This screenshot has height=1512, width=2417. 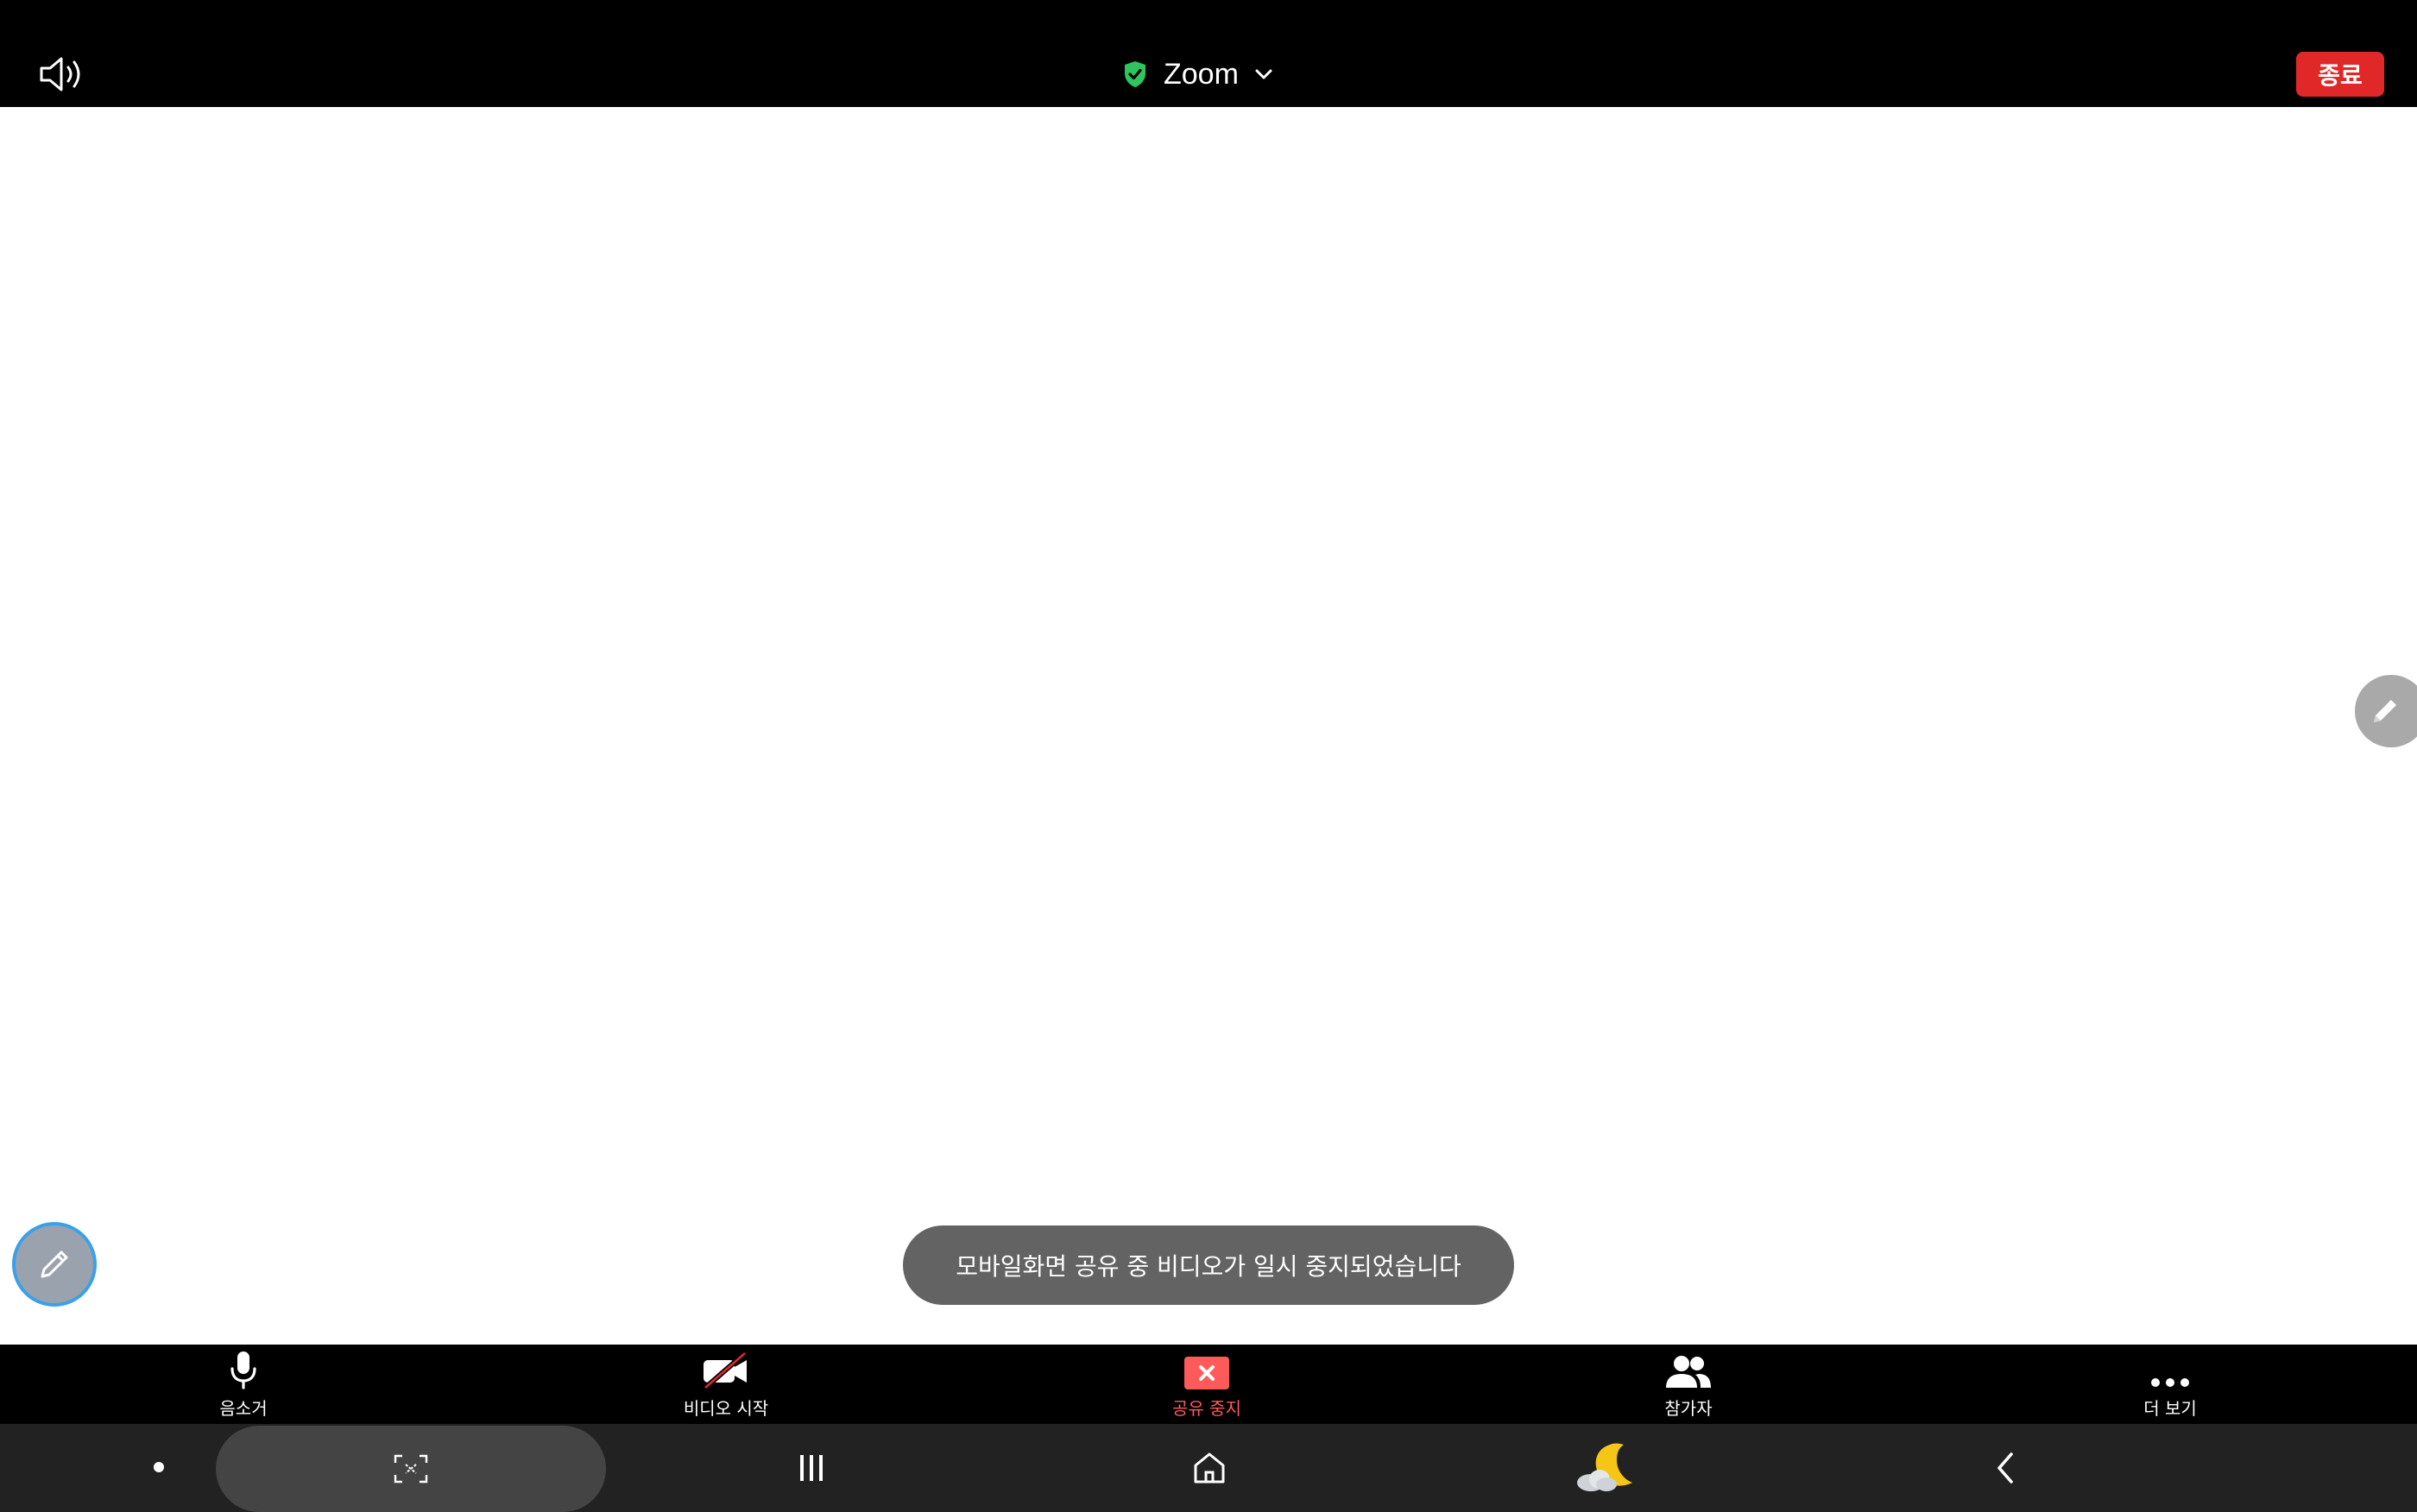 I want to click on more-label: 더 보기, so click(x=2170, y=1408).